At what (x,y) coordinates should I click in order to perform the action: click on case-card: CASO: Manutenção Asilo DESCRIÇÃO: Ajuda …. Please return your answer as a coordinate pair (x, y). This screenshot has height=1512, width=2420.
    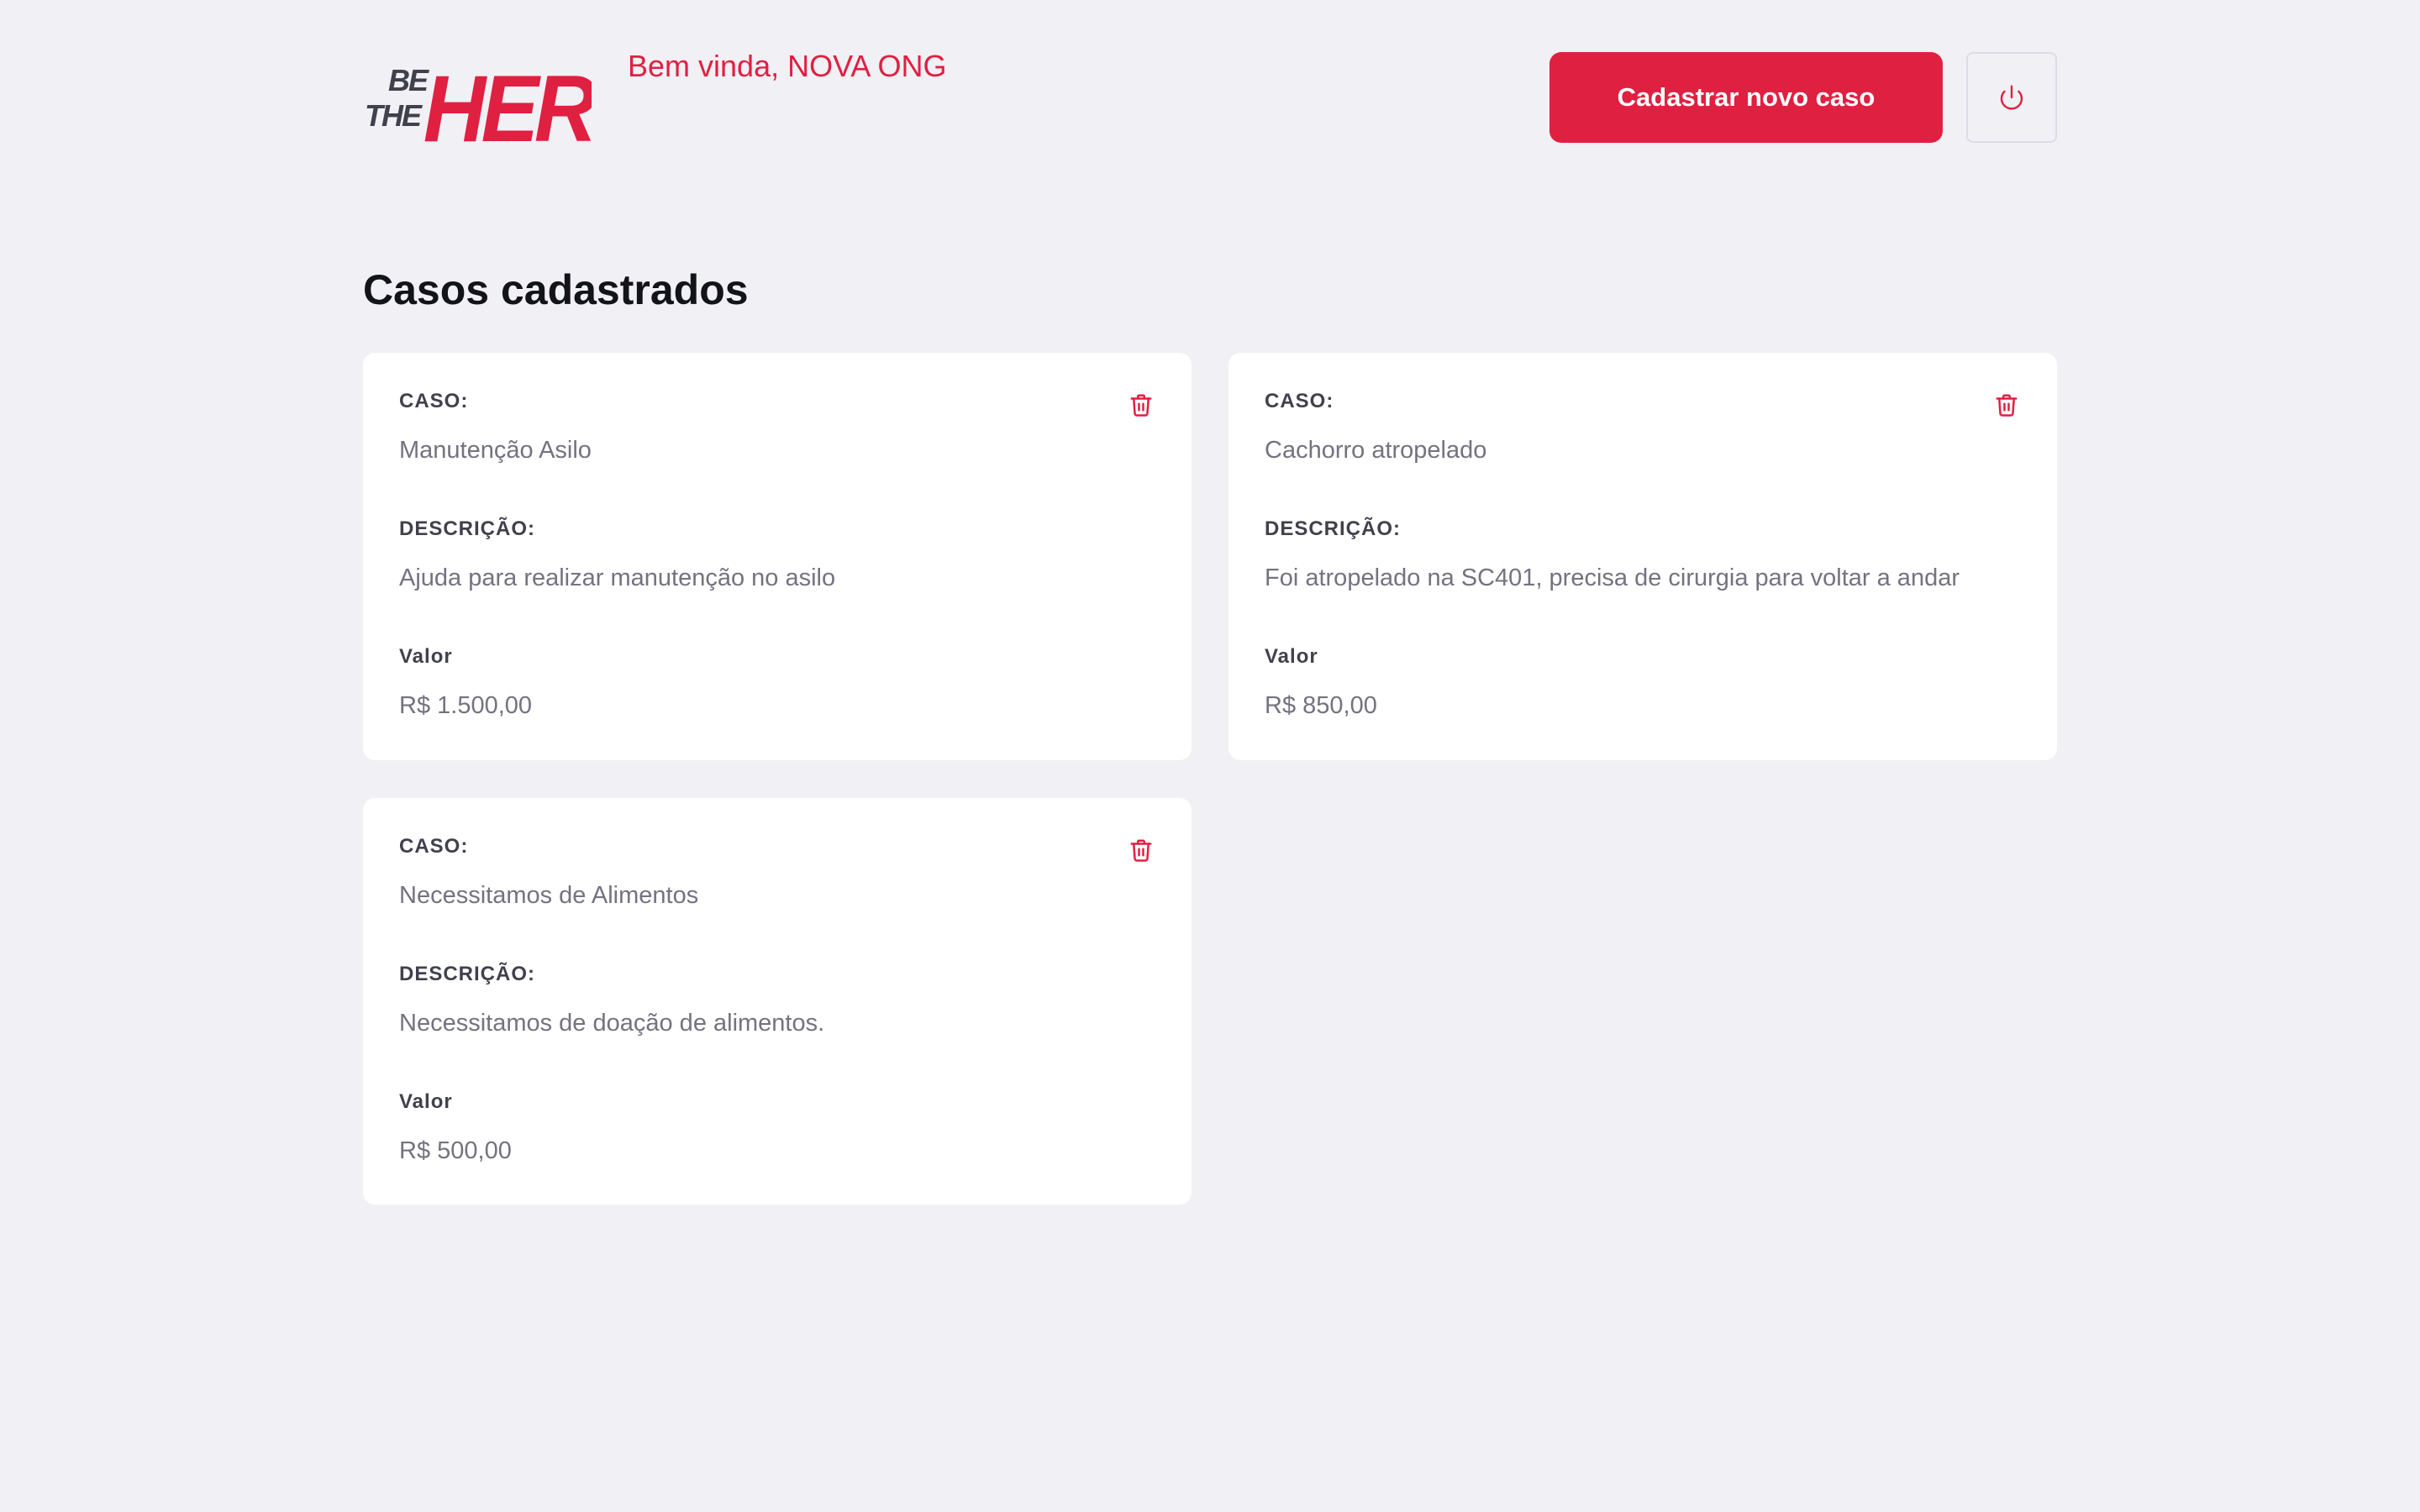
    Looking at the image, I should click on (778, 556).